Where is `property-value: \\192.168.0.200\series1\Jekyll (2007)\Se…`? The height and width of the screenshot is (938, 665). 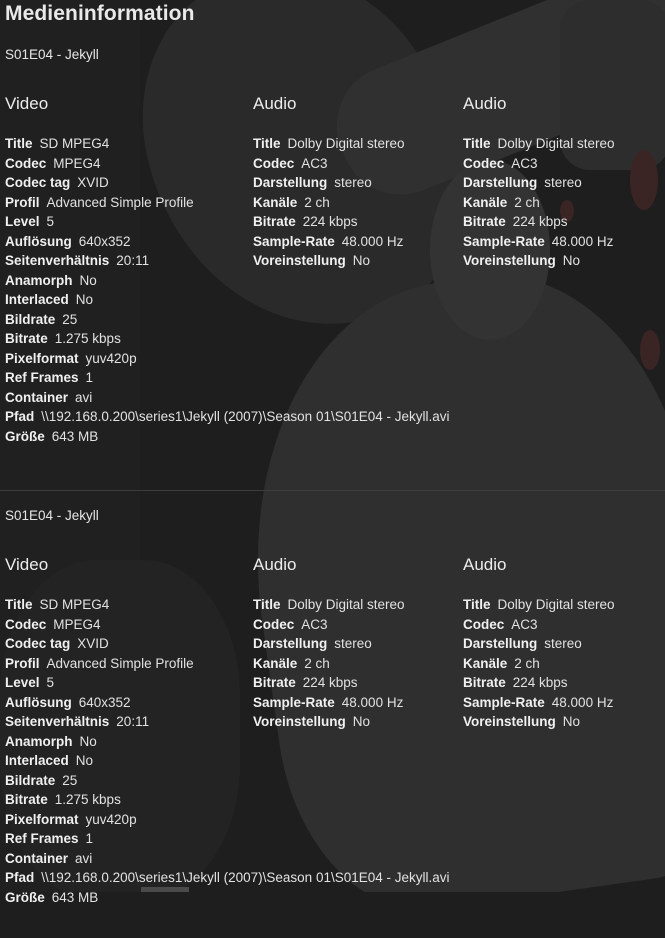 property-value: \\192.168.0.200\series1\Jekyll (2007)\Se… is located at coordinates (245, 416).